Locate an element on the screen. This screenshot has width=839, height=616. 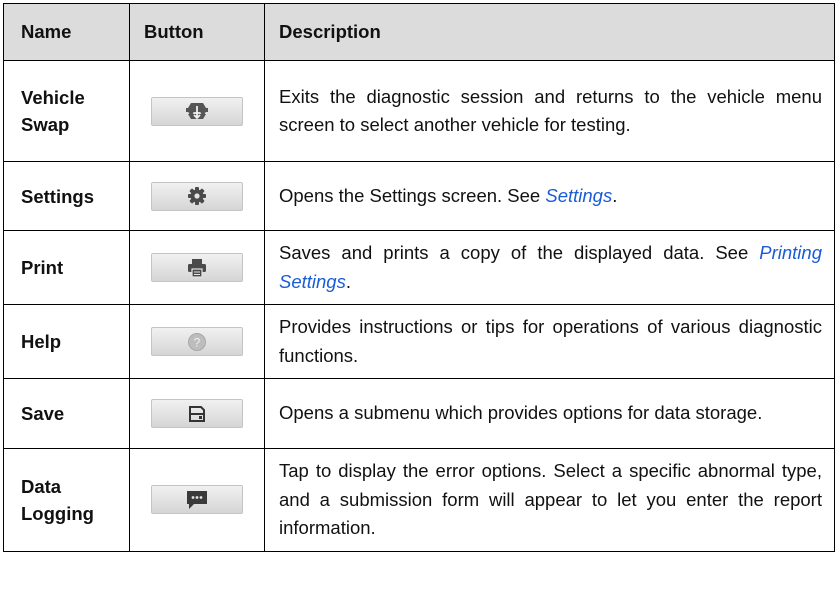
row-name: Settings is located at coordinates (66, 196).